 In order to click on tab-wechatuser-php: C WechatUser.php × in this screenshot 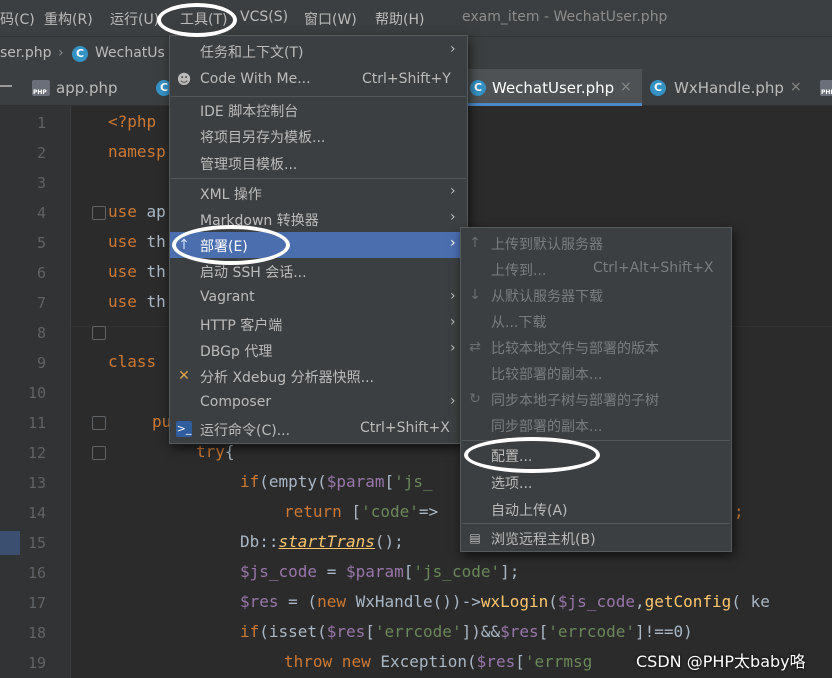, I will do `click(553, 87)`.